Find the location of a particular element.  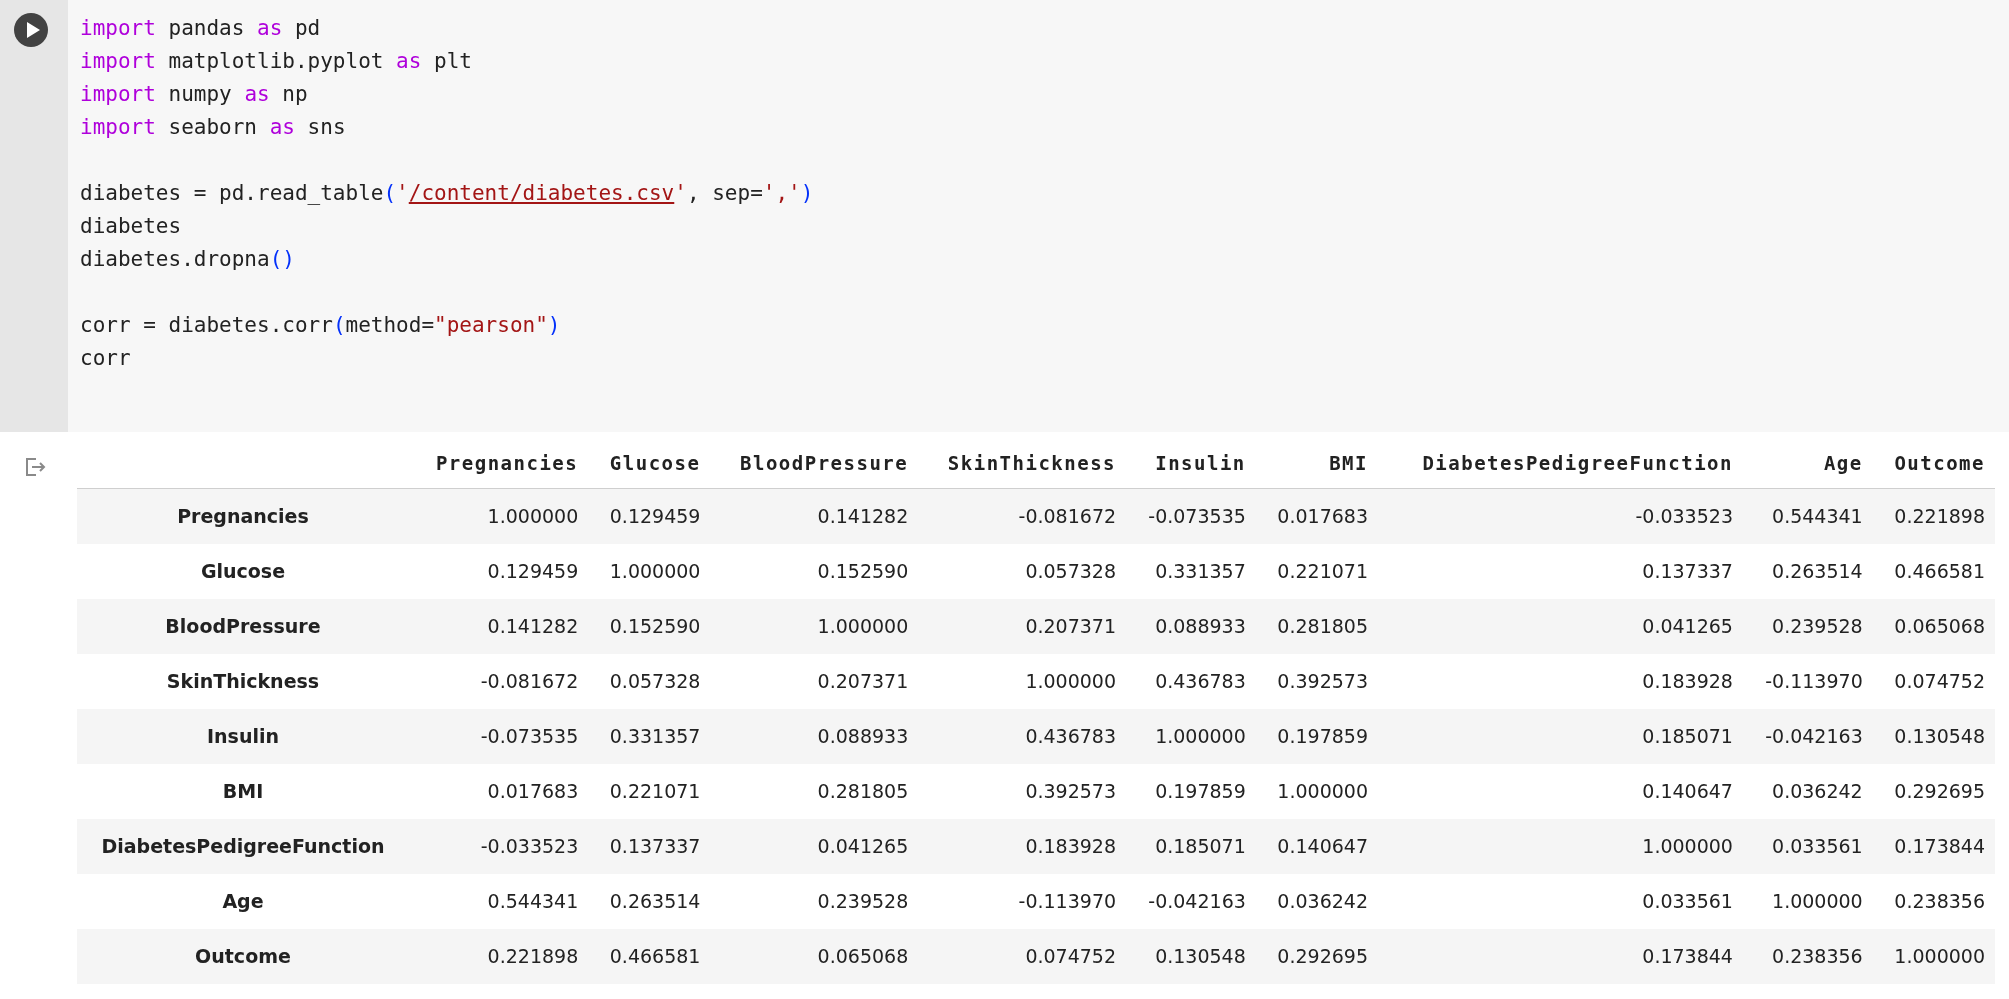

run-button is located at coordinates (31, 30).